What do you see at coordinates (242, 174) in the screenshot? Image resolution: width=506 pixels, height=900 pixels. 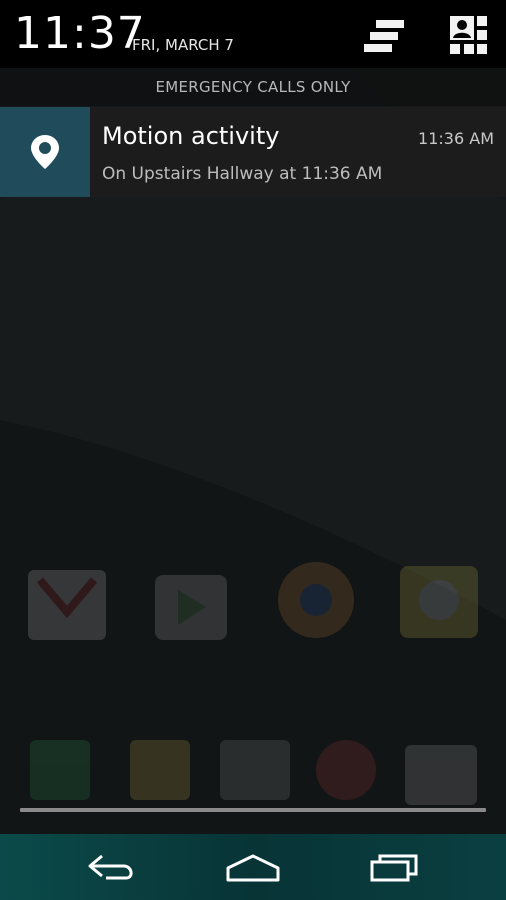 I see `notification-text: On Upstairs Hallway at 11:36 AM` at bounding box center [242, 174].